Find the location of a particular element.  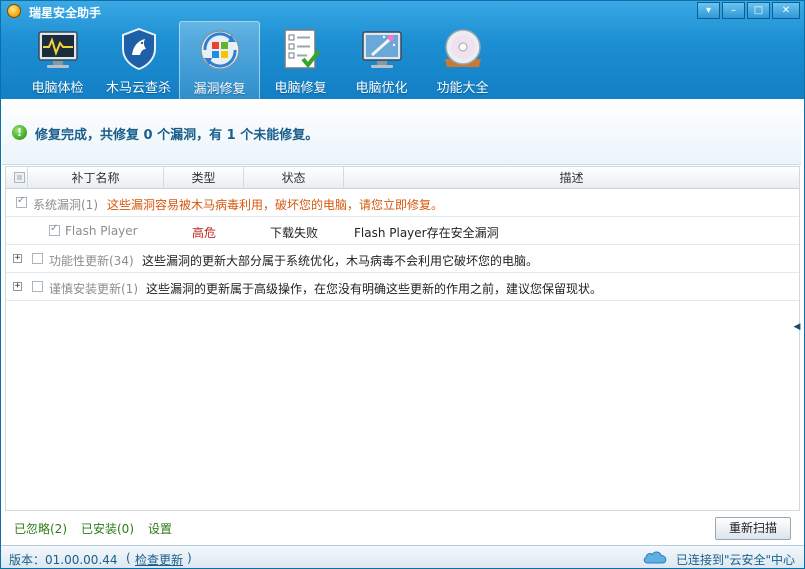

nav-label: 木马云查杀 is located at coordinates (138, 88).